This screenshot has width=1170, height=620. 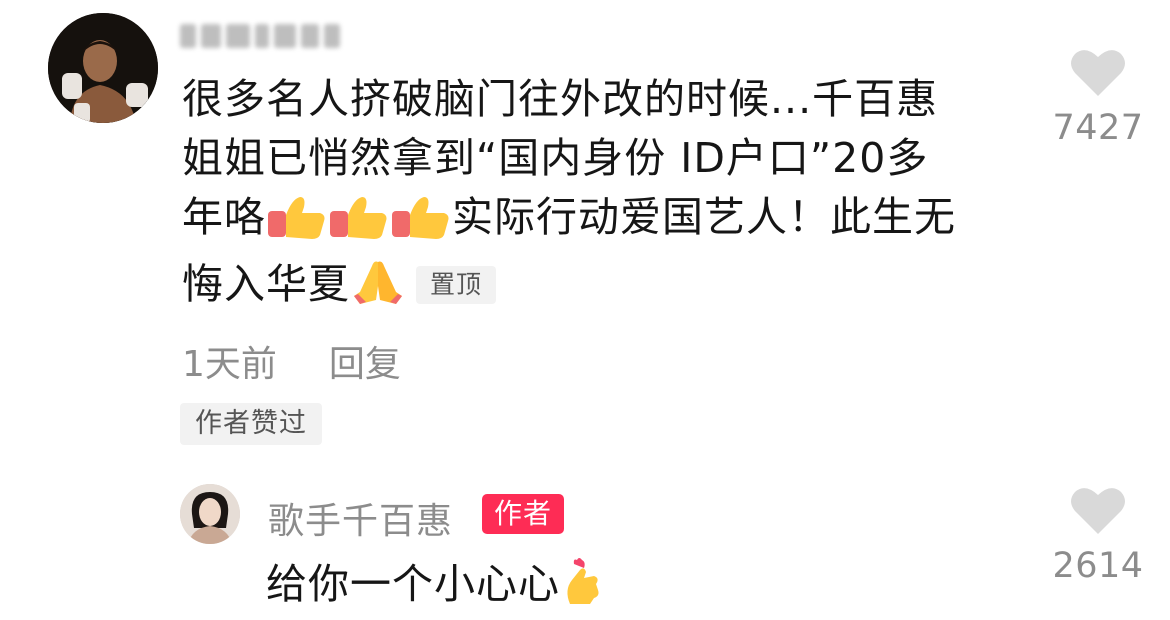 What do you see at coordinates (607, 221) in the screenshot?
I see `comment-line: 年咯 实际行动爱国艺人！此生无` at bounding box center [607, 221].